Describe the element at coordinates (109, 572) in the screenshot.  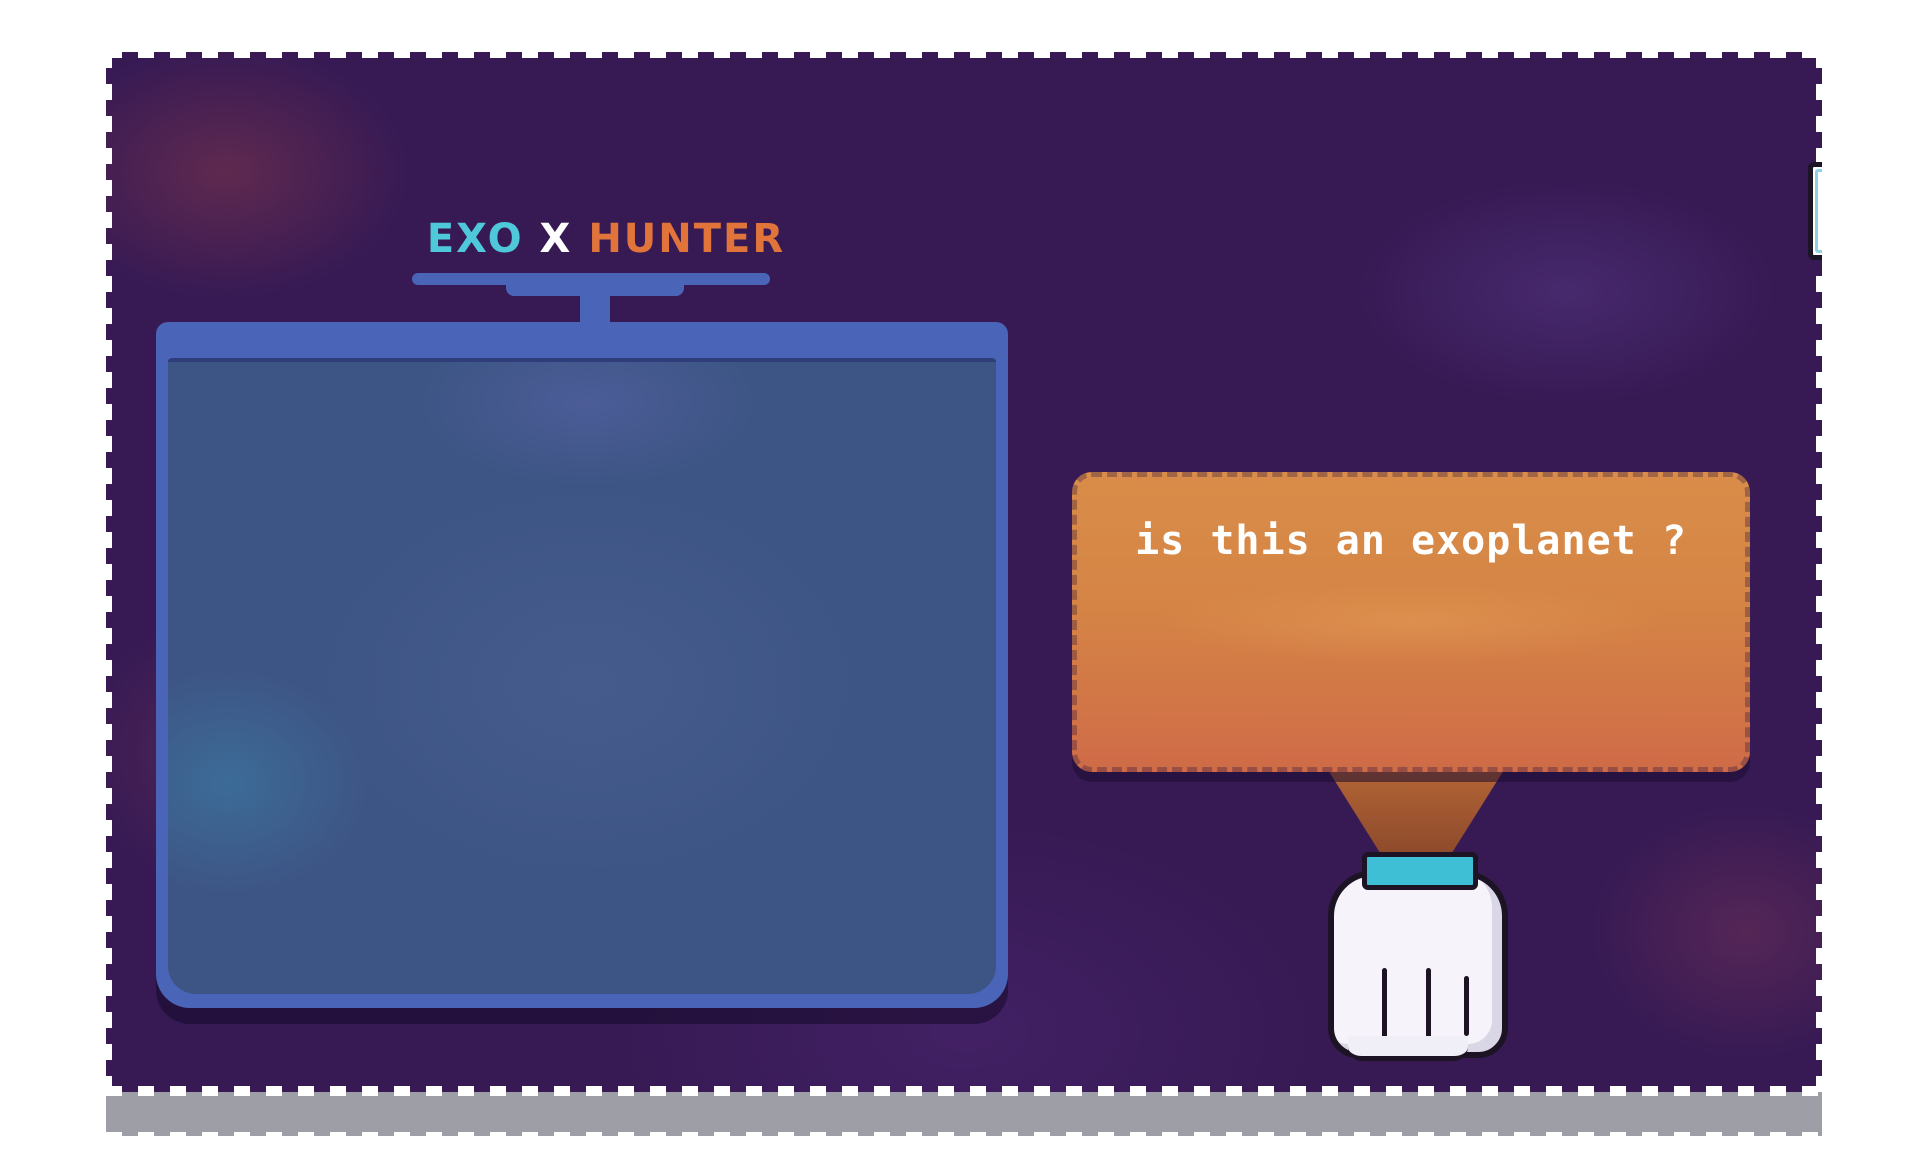
I see `board-border-left` at that location.